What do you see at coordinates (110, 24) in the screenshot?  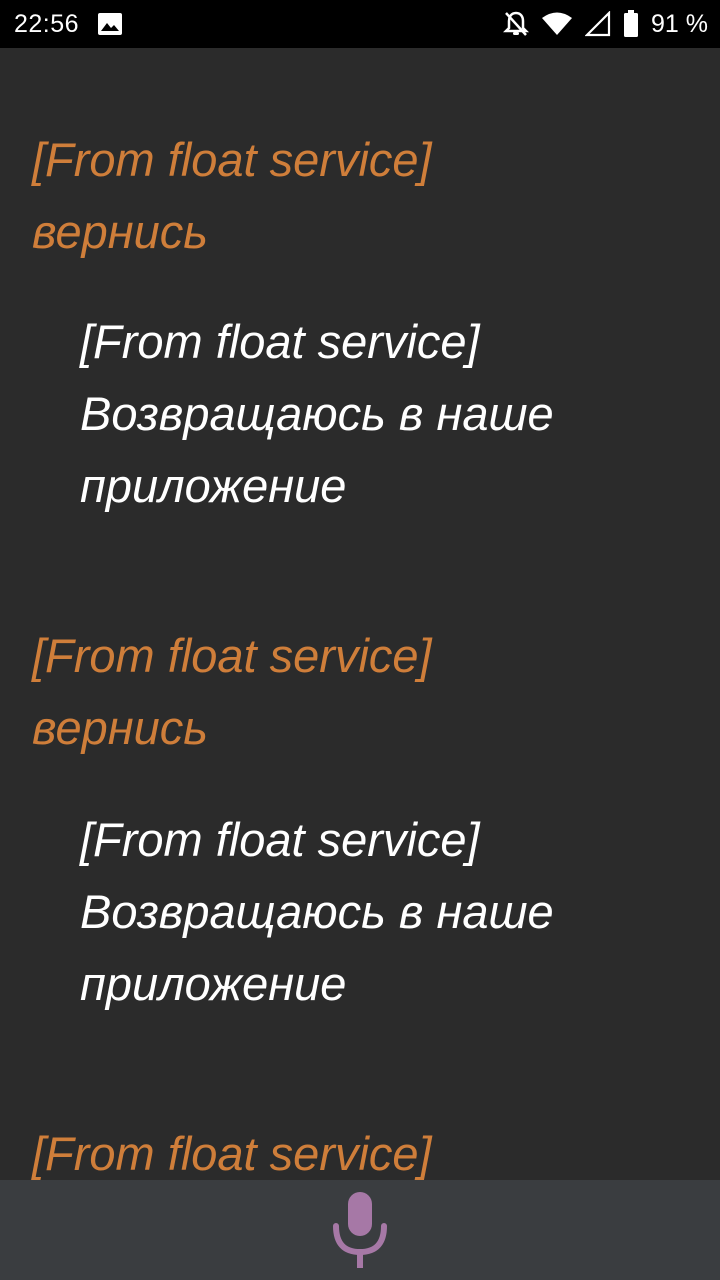 I see `image-icon` at bounding box center [110, 24].